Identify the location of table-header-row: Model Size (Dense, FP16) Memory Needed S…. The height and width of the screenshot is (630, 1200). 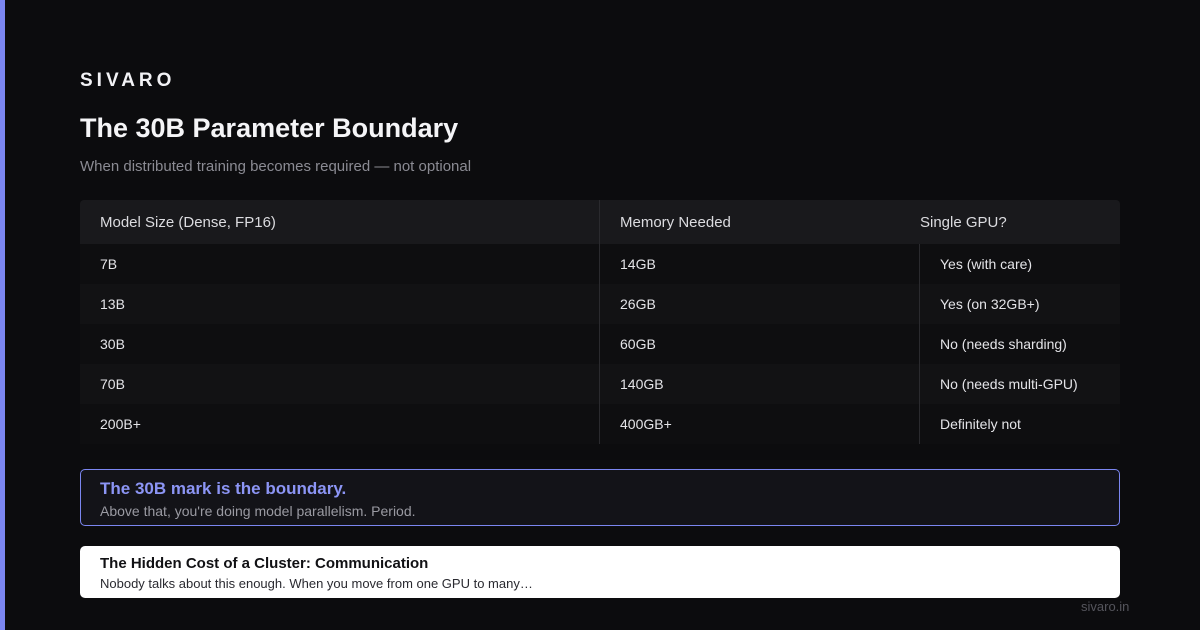
(600, 222).